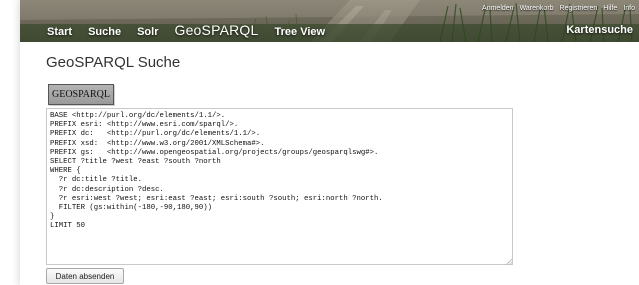 The width and height of the screenshot is (639, 285). What do you see at coordinates (610, 8) in the screenshot?
I see `util-hilfe: Hilfe` at bounding box center [610, 8].